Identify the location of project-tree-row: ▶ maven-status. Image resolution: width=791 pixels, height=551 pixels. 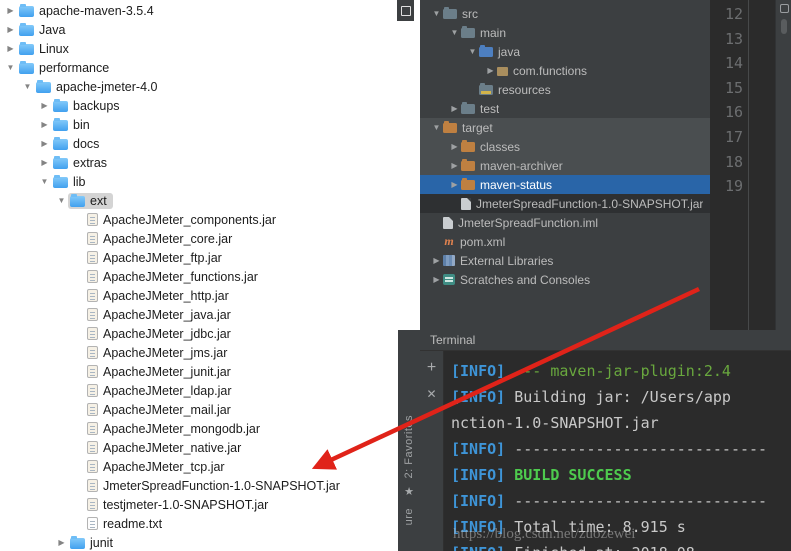
(565, 184).